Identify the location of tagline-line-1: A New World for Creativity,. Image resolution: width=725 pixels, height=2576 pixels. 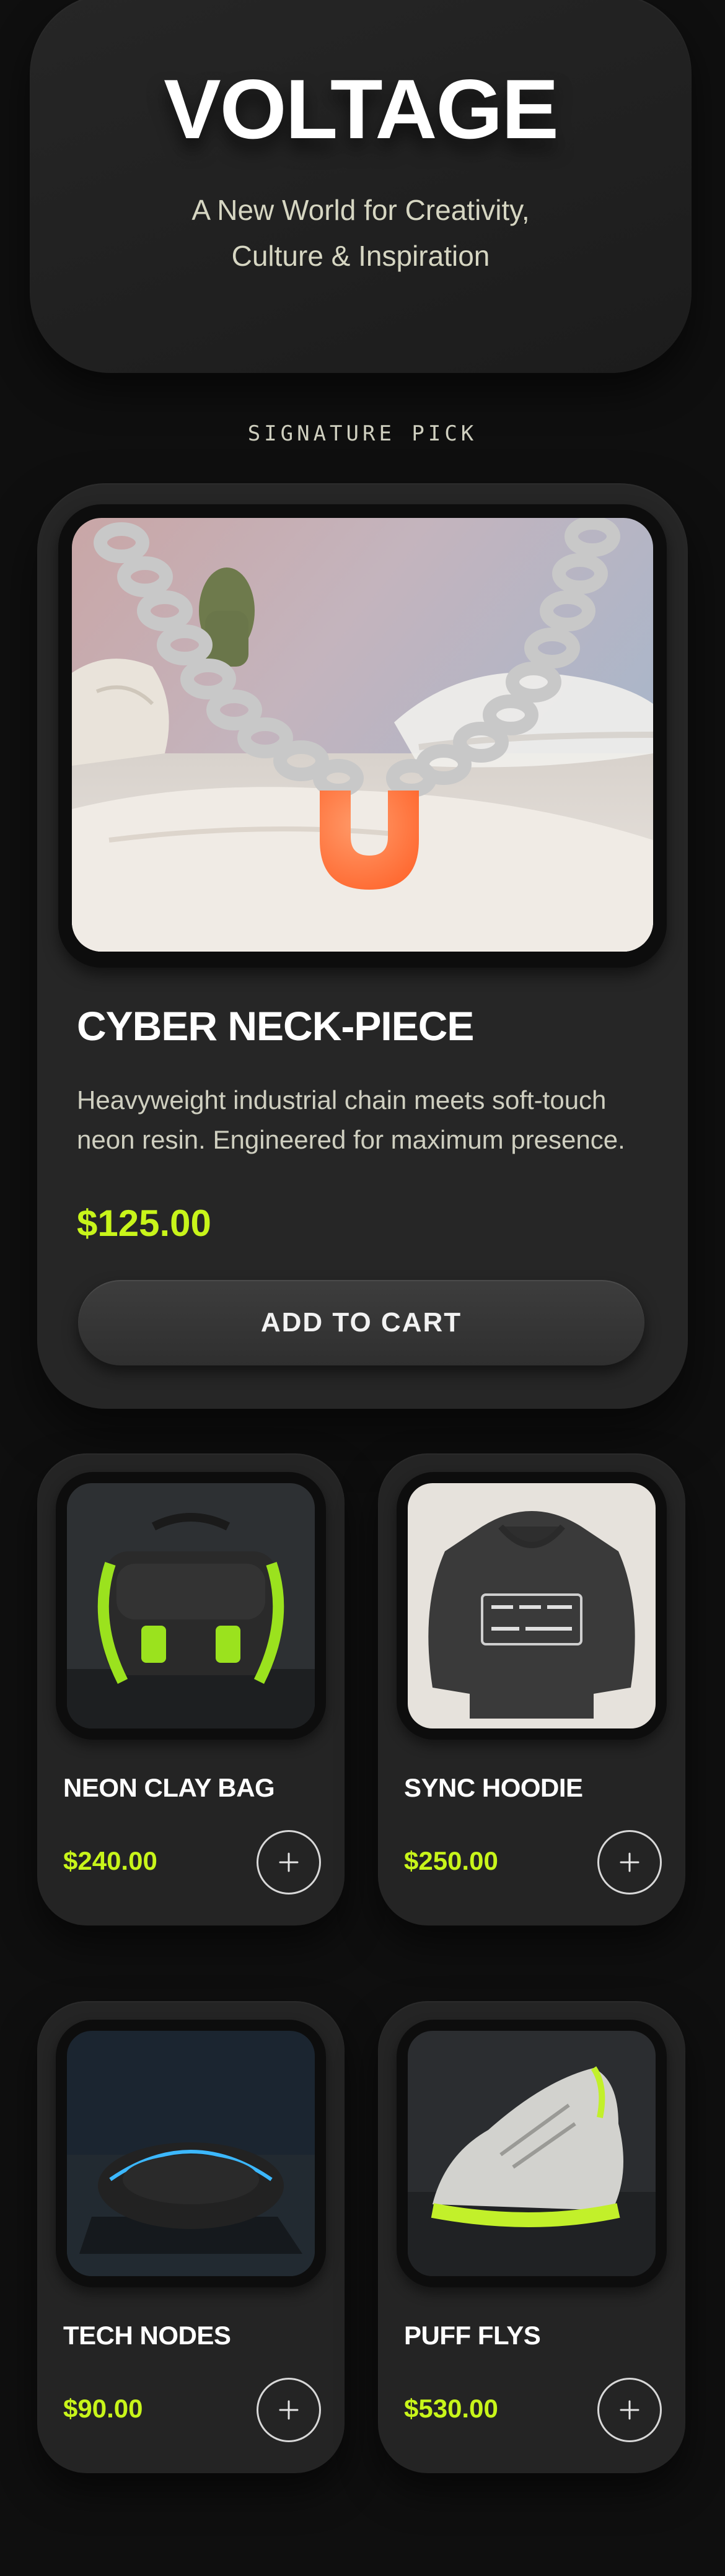
(360, 210).